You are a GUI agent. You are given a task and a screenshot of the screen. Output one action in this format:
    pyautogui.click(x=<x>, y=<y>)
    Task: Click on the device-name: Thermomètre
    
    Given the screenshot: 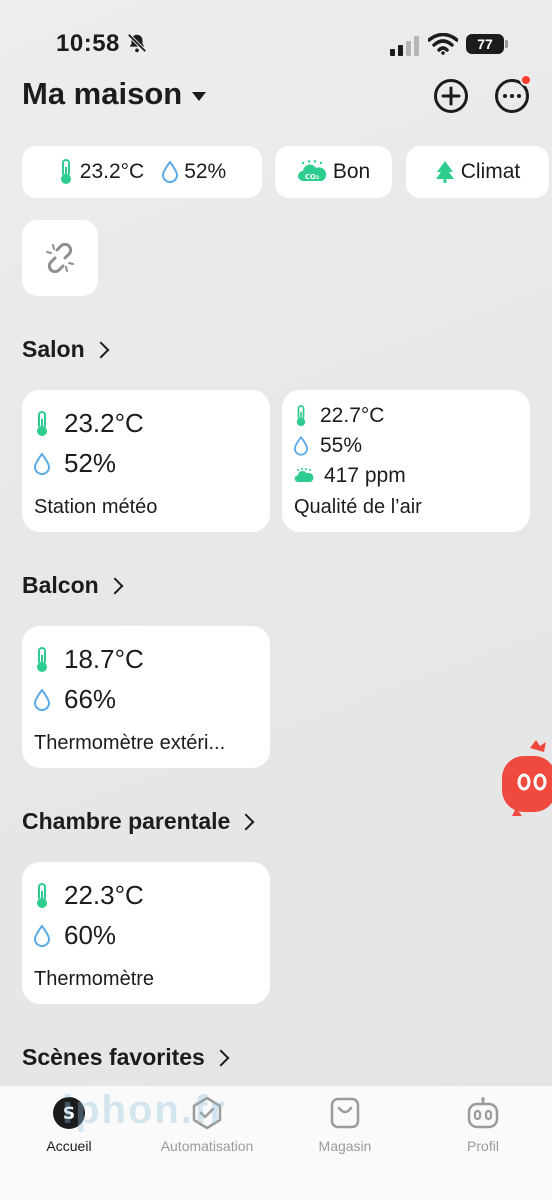 What is the action you would take?
    pyautogui.click(x=94, y=979)
    